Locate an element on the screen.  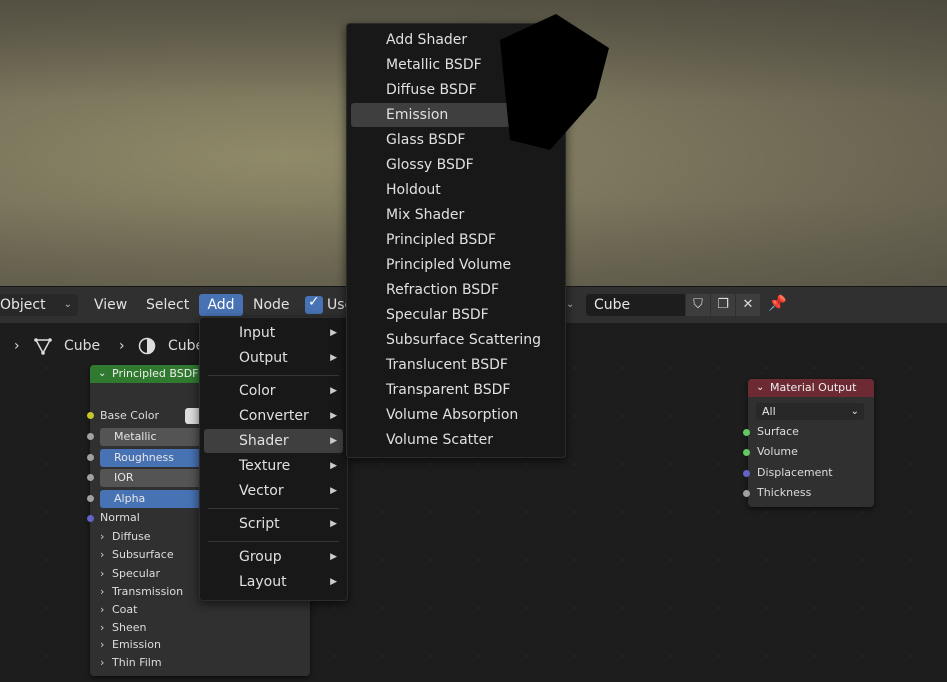
menu-item-shader: Shader ▶ is located at coordinates (273, 441).